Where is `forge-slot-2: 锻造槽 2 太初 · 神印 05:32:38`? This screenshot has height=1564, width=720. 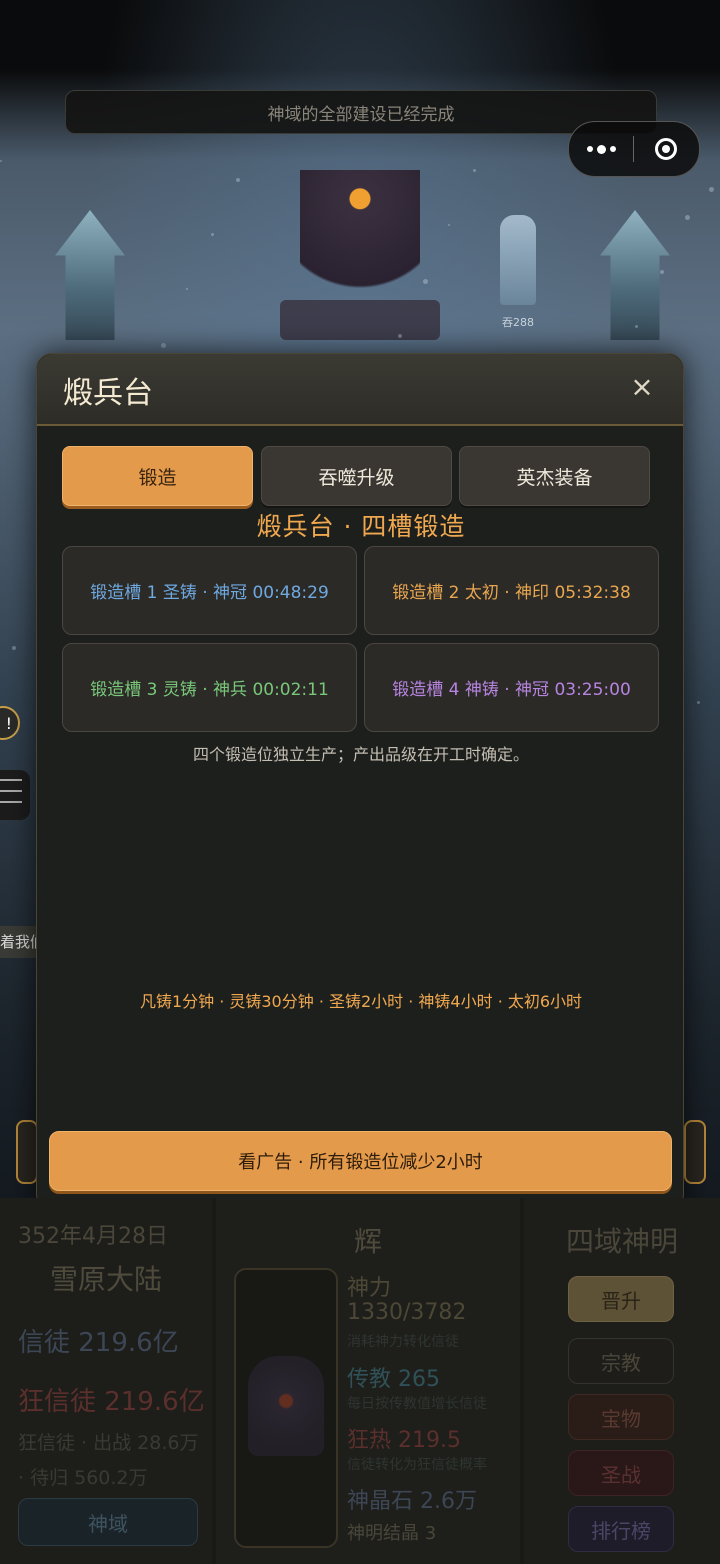 forge-slot-2: 锻造槽 2 太初 · 神印 05:32:38 is located at coordinates (511, 590).